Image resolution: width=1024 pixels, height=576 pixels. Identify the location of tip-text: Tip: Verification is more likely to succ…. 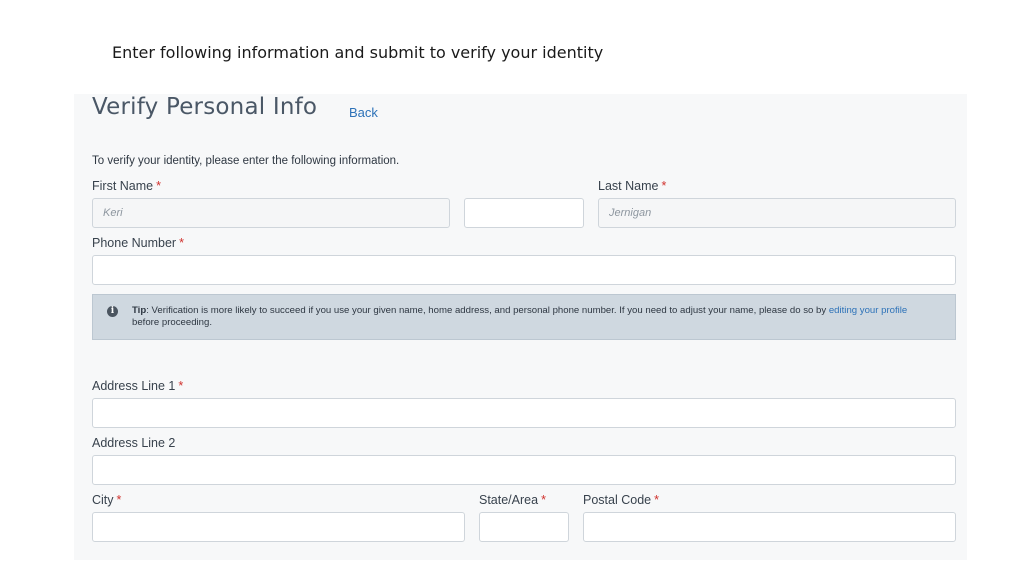
(532, 317).